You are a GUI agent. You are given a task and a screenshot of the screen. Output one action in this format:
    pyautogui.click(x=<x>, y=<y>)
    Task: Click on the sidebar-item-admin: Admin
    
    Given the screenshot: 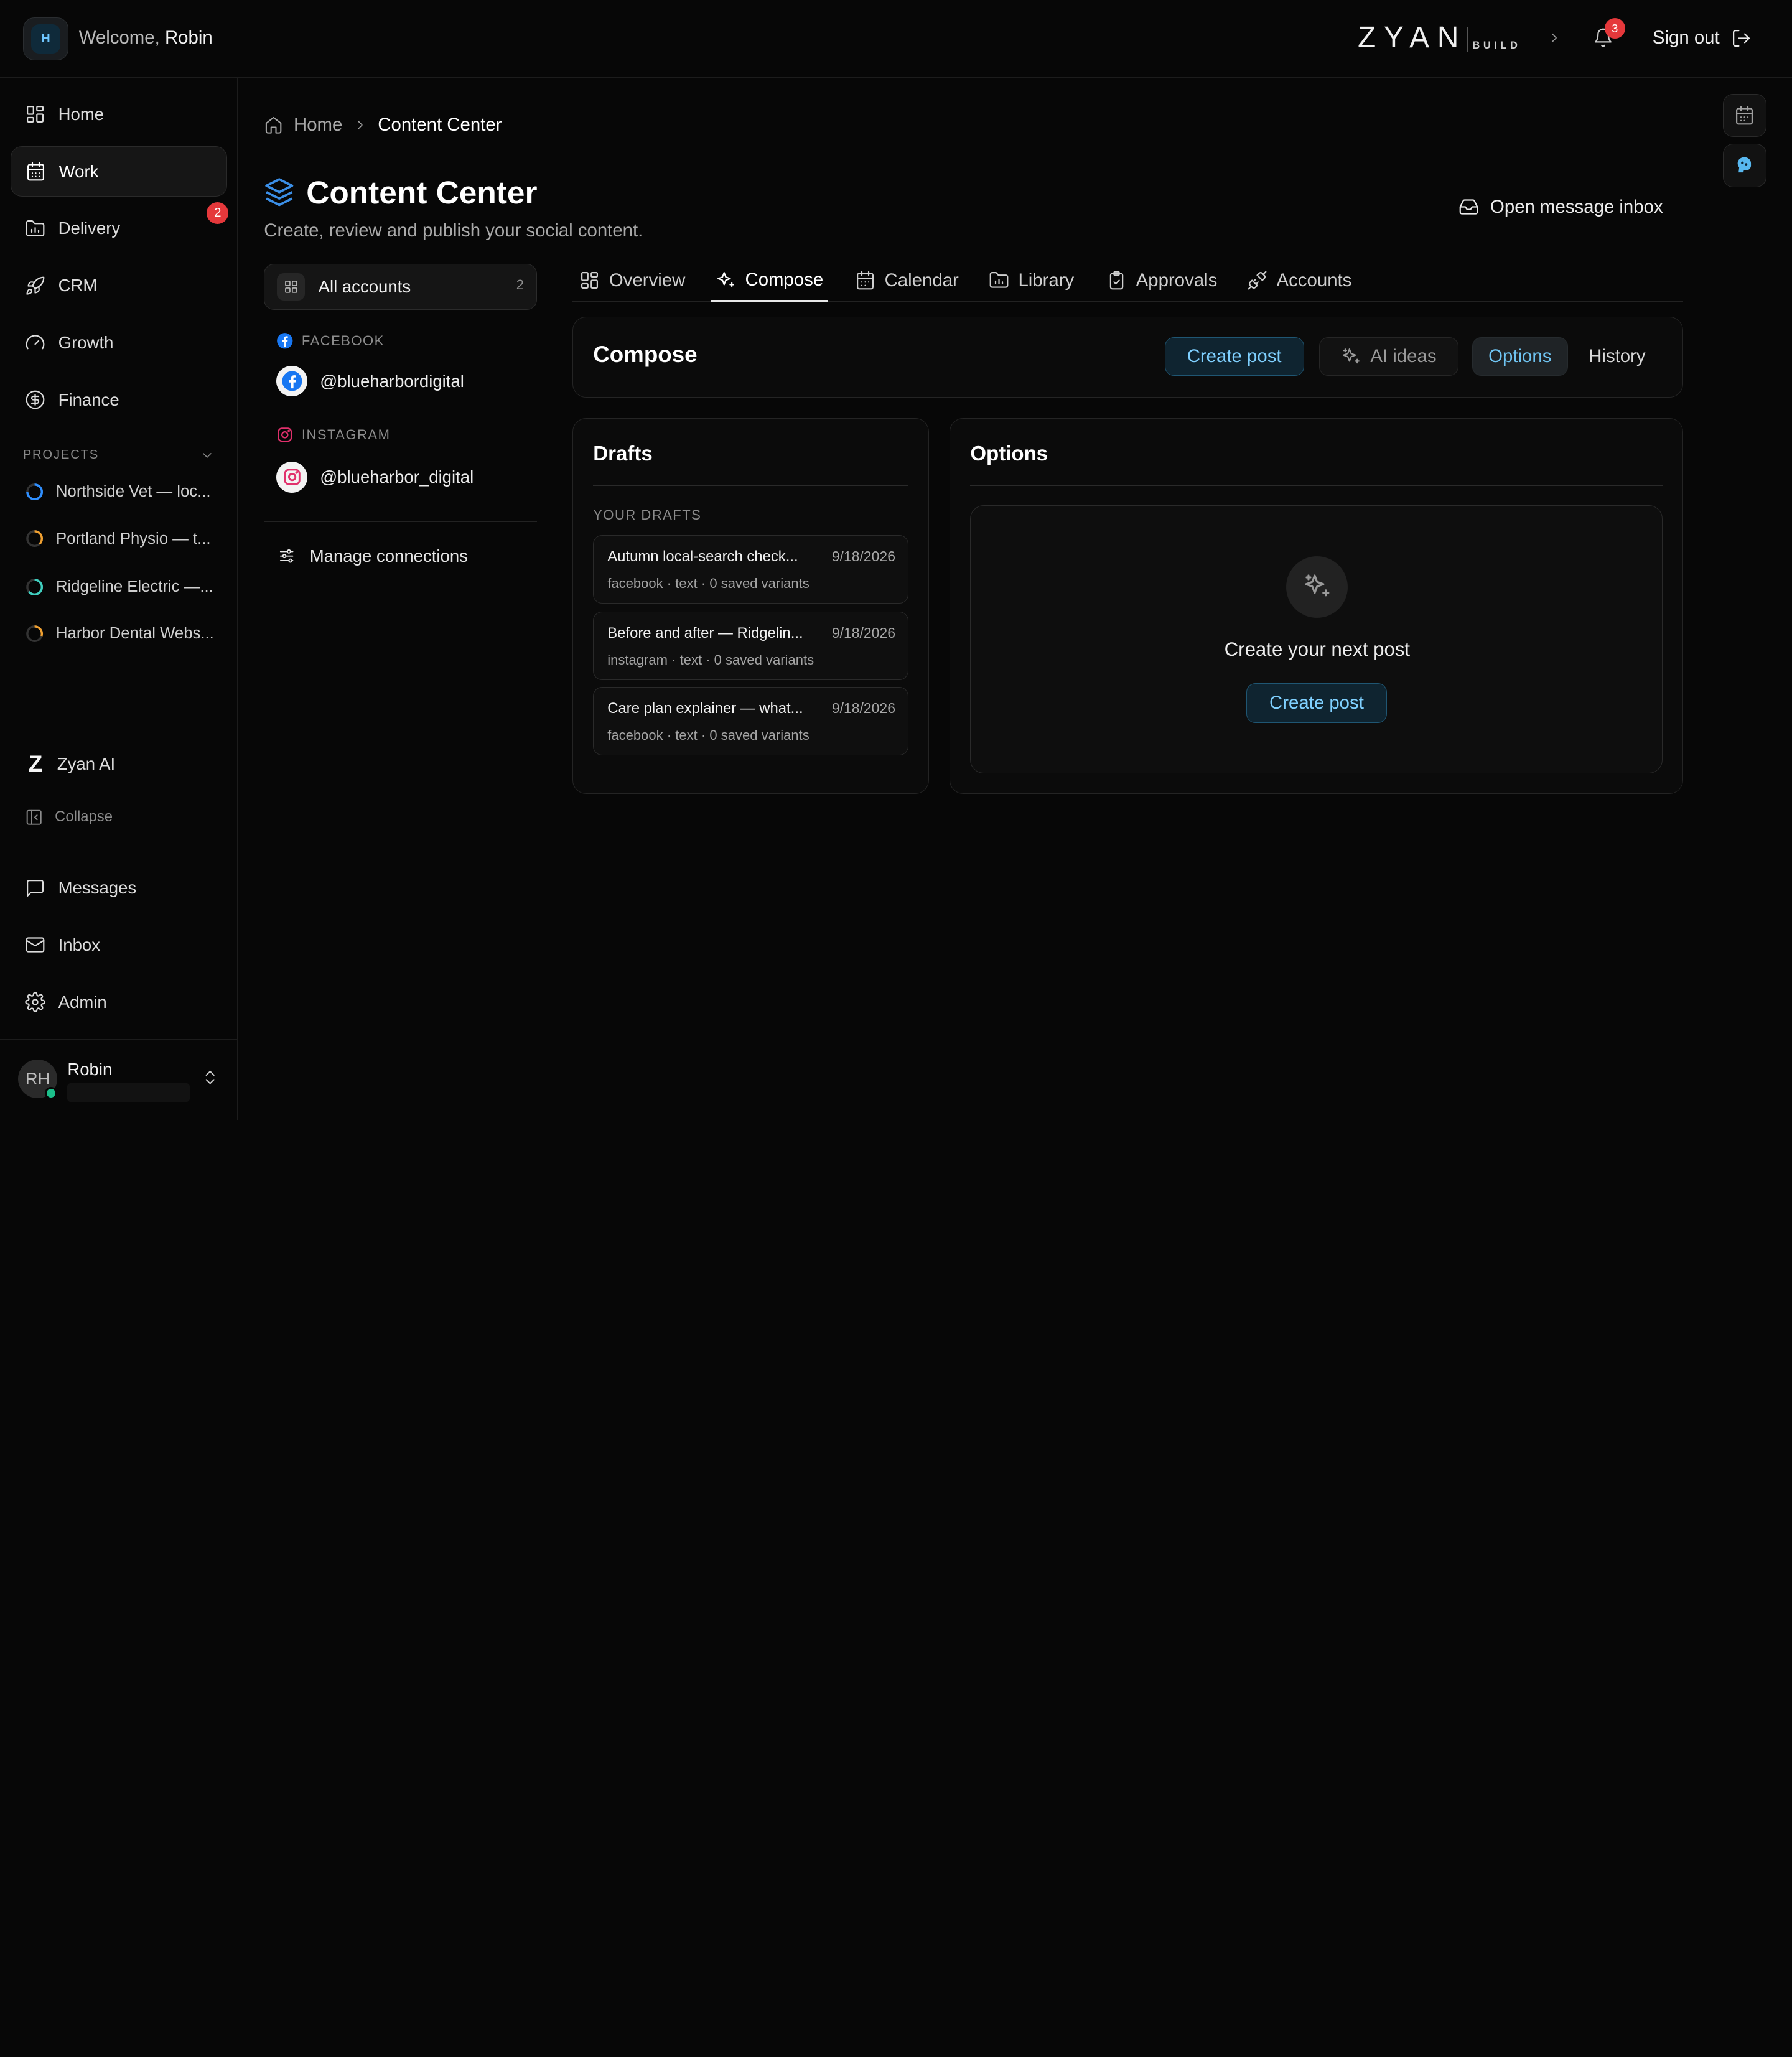 What is the action you would take?
    pyautogui.click(x=120, y=1002)
    